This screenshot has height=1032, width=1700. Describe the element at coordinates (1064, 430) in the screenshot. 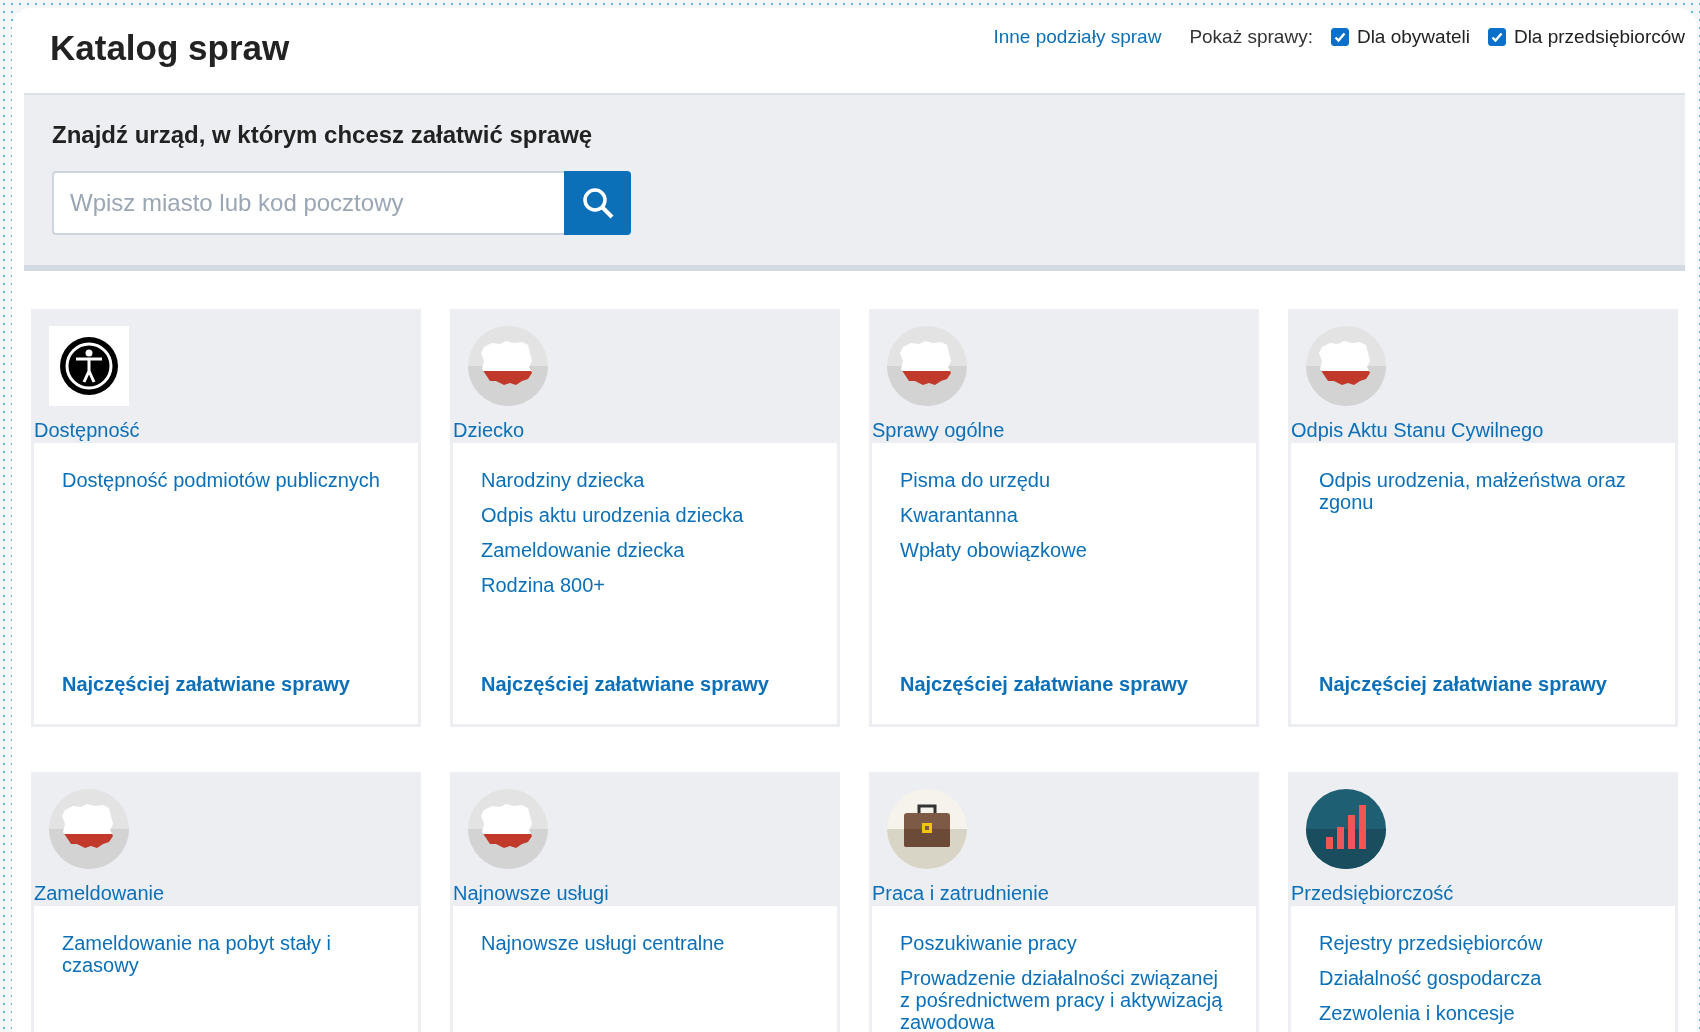

I see `category-title-link: Sprawy ogólne` at that location.